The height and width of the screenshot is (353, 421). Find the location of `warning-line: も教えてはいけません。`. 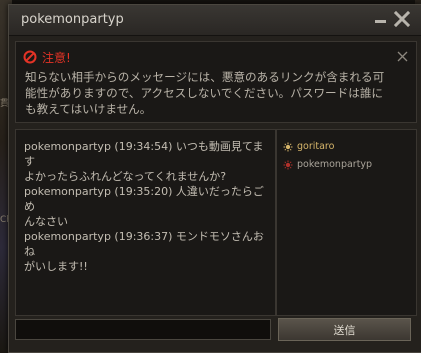

warning-line: も教えてはいけません。 is located at coordinates (88, 109).